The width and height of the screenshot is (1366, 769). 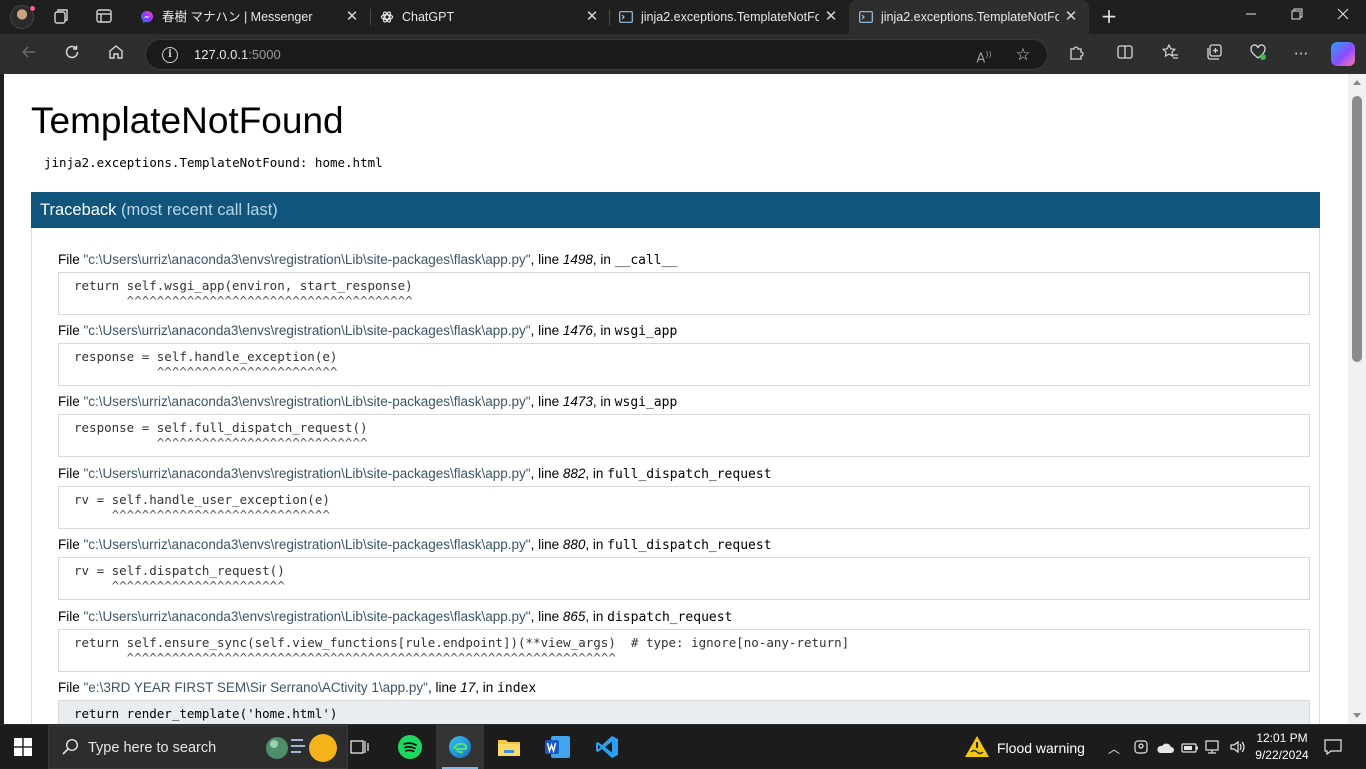 I want to click on notification-dot, so click(x=32, y=8).